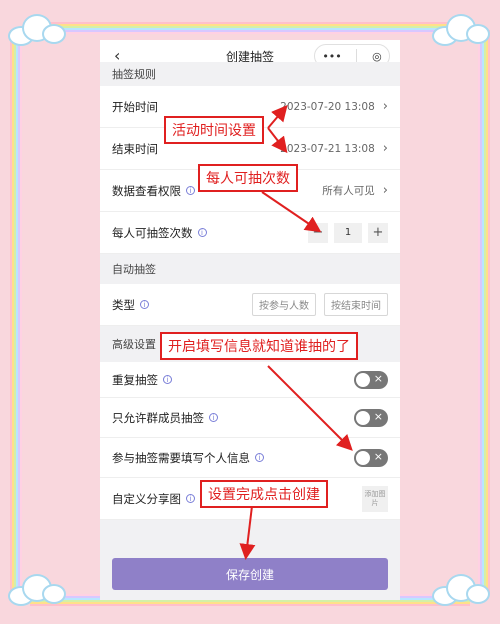 This screenshot has width=500, height=624. What do you see at coordinates (375, 498) in the screenshot?
I see `add-image-button: 添加图片` at bounding box center [375, 498].